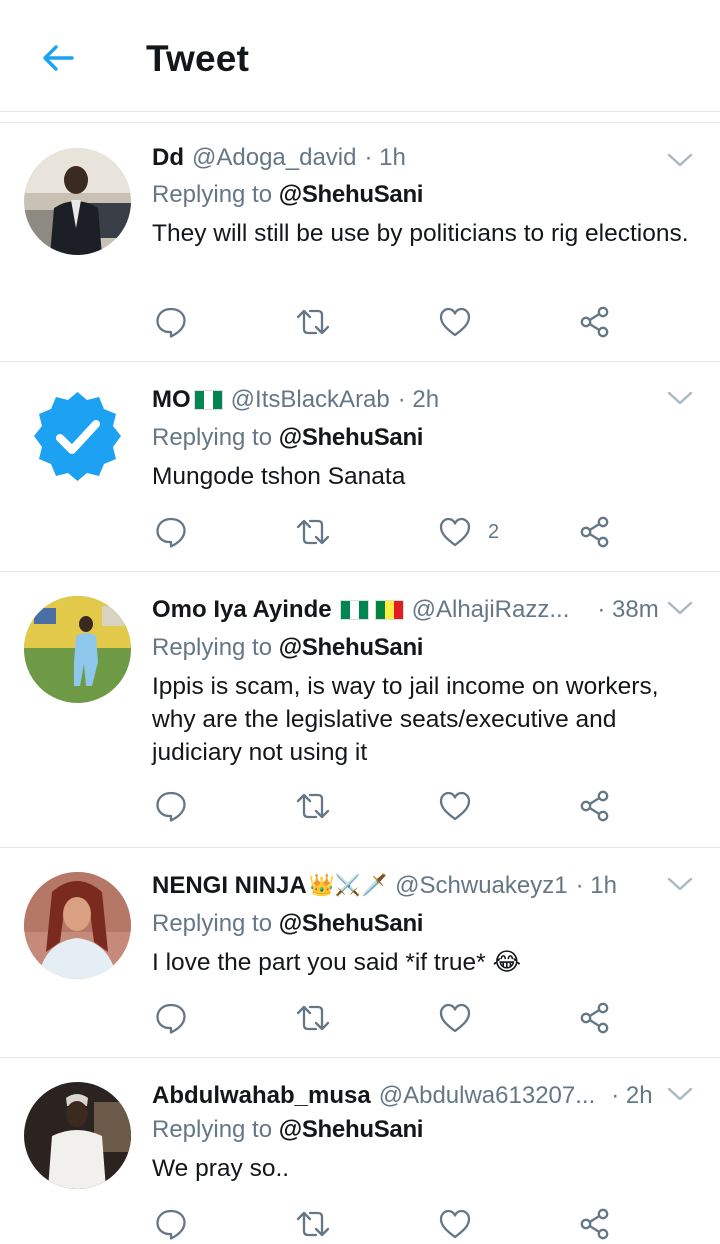 The image size is (720, 1244). Describe the element at coordinates (481, 886) in the screenshot. I see `author-handle: @Schwuakeyz1` at that location.